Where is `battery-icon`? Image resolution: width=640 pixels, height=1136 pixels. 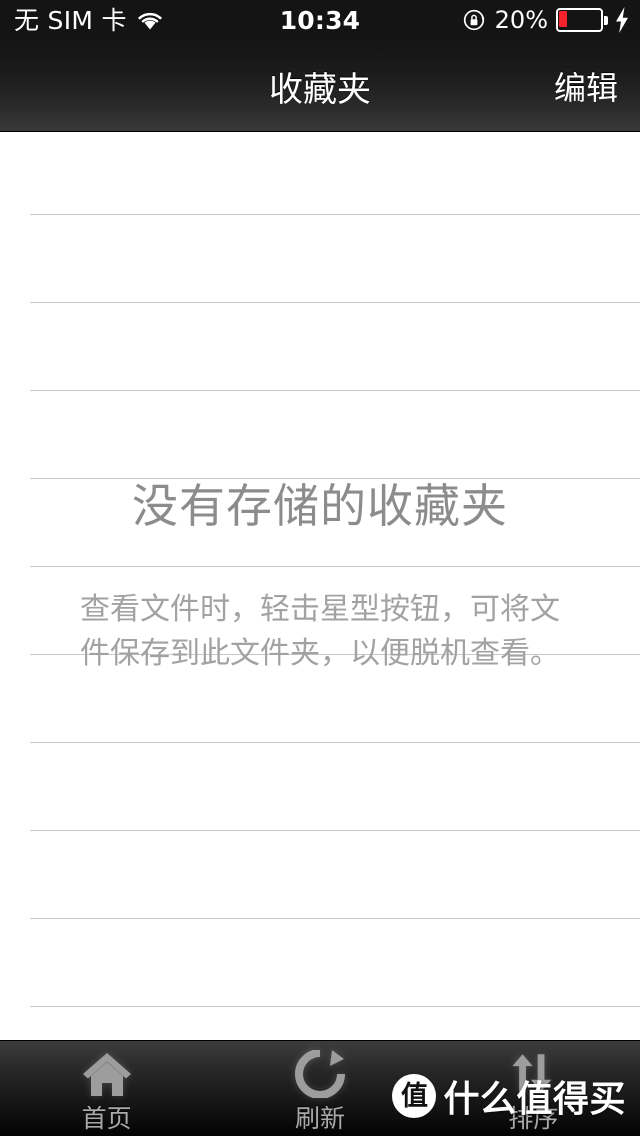
battery-icon is located at coordinates (582, 20).